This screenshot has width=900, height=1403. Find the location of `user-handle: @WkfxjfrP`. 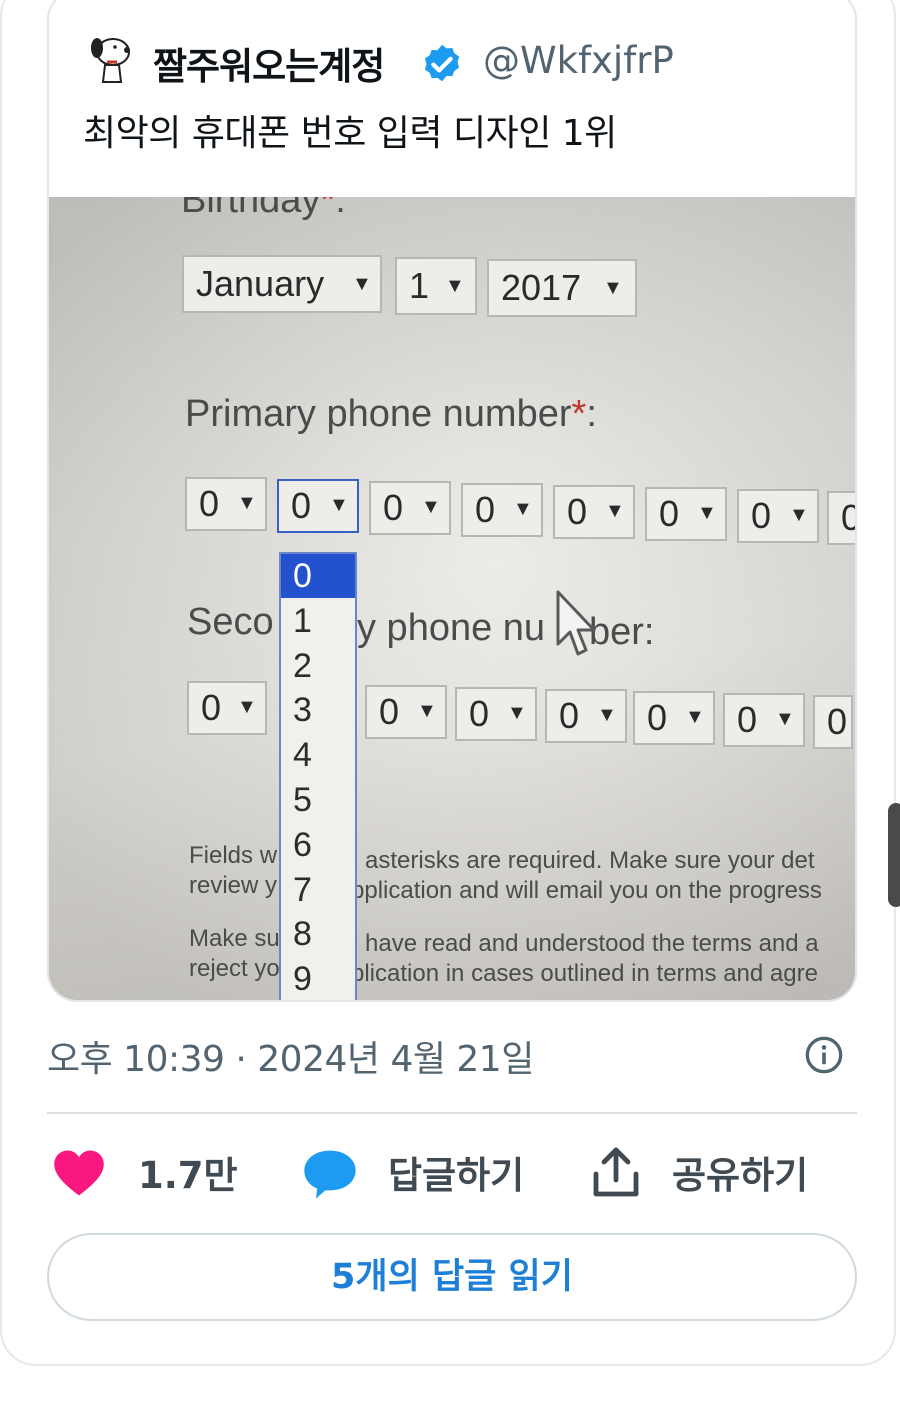

user-handle: @WkfxjfrP is located at coordinates (578, 60).